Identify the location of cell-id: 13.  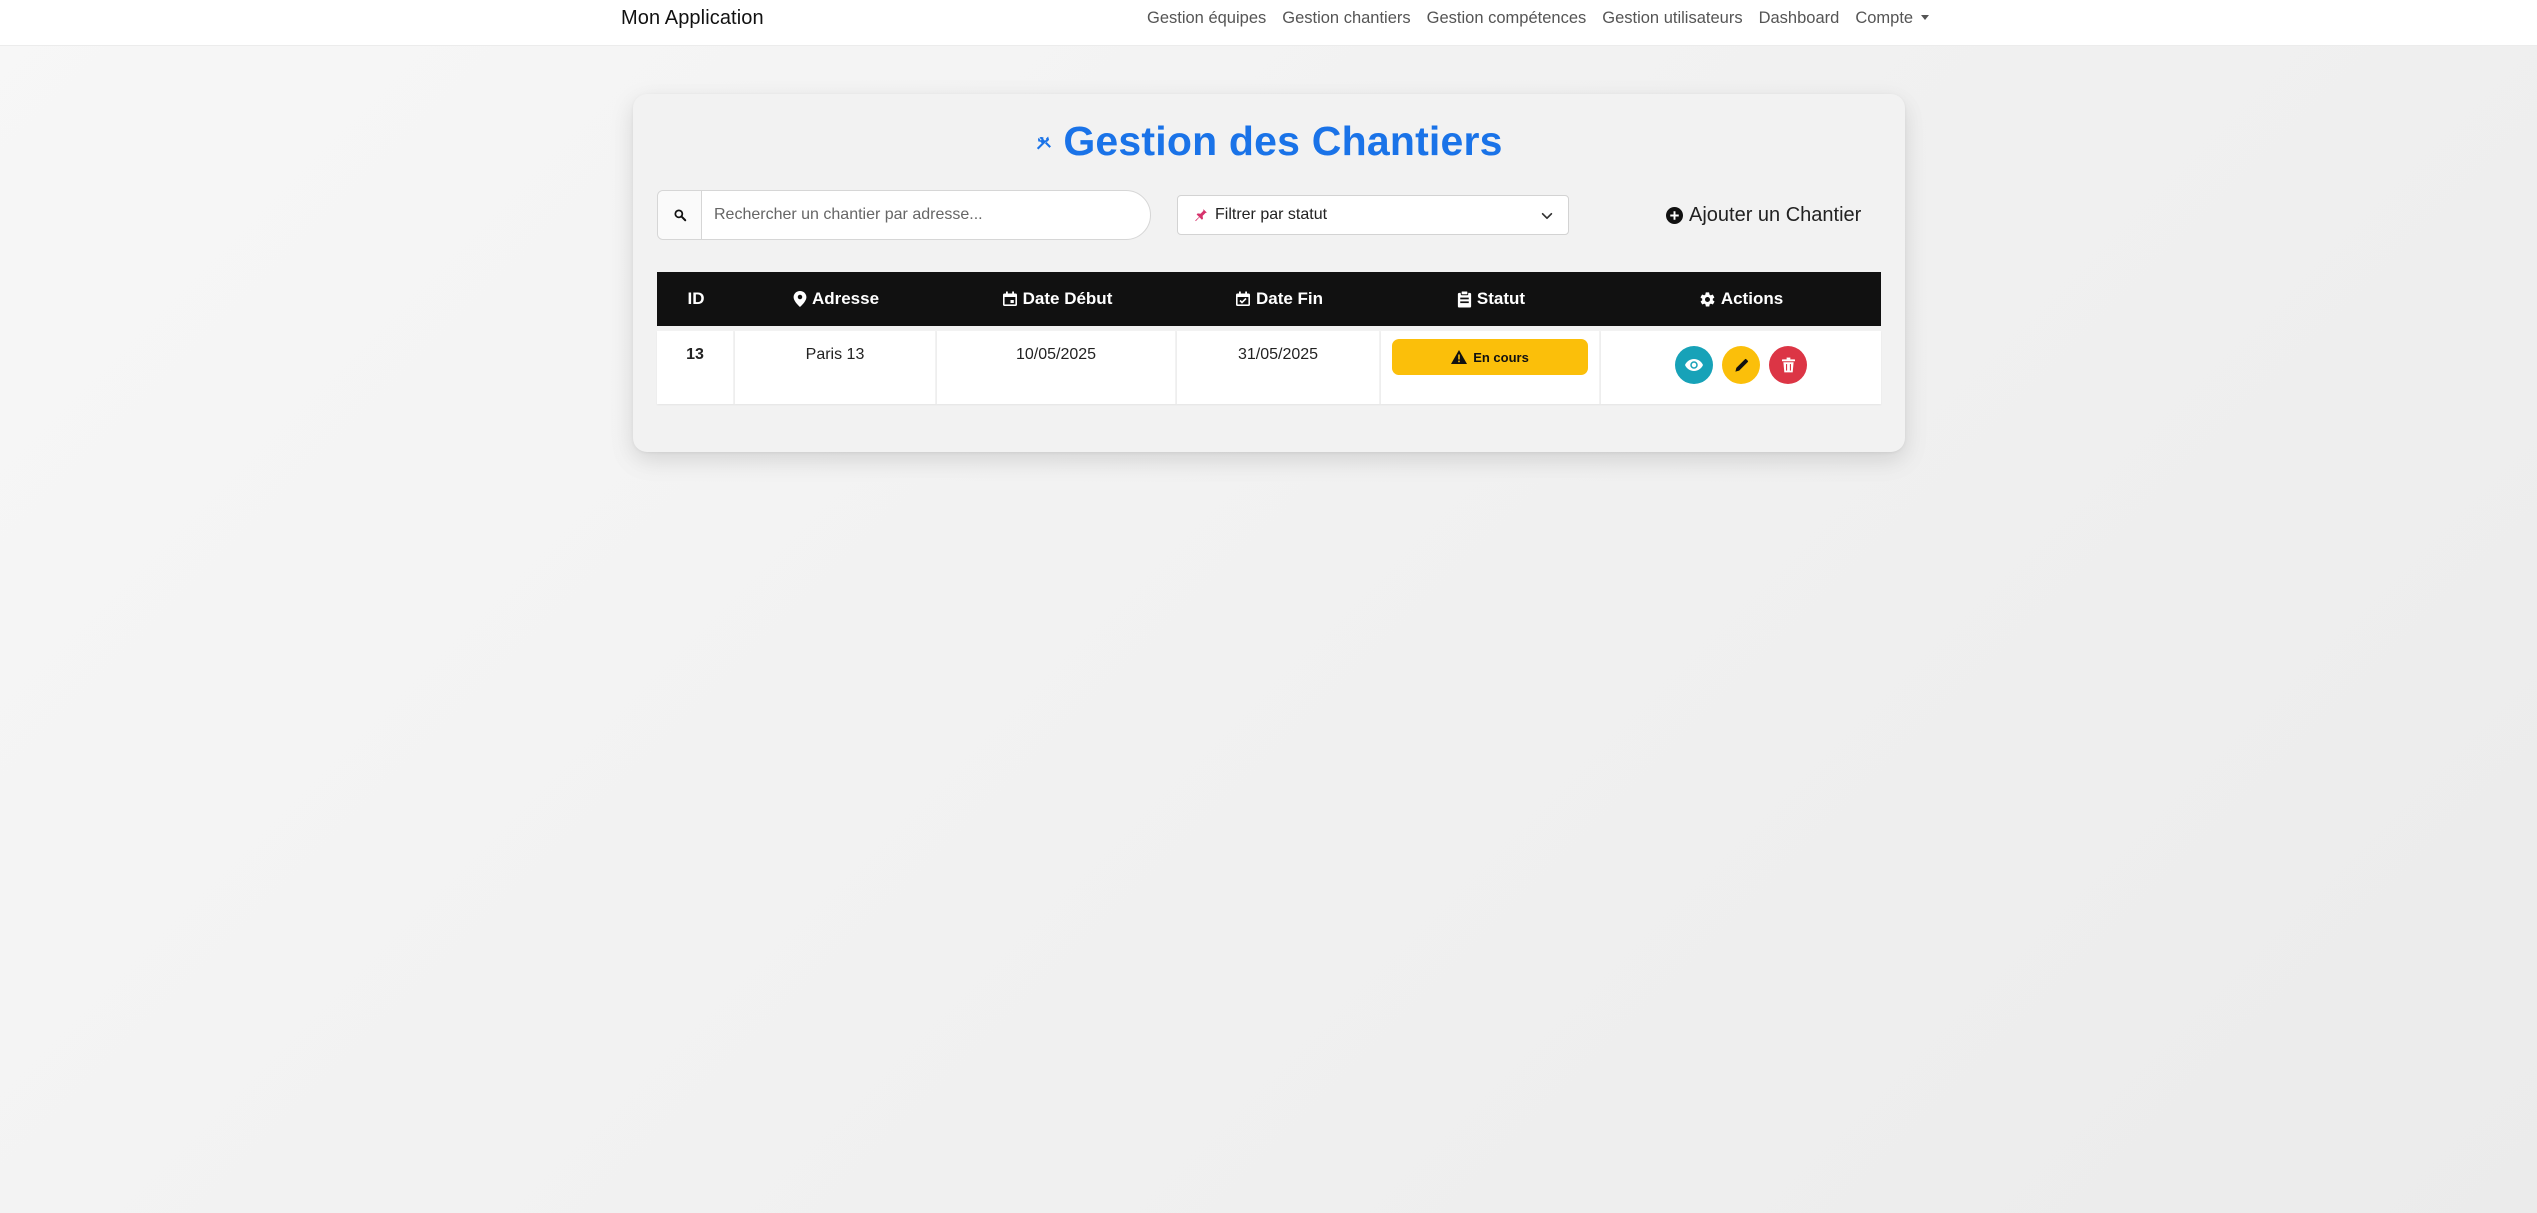
(696, 367).